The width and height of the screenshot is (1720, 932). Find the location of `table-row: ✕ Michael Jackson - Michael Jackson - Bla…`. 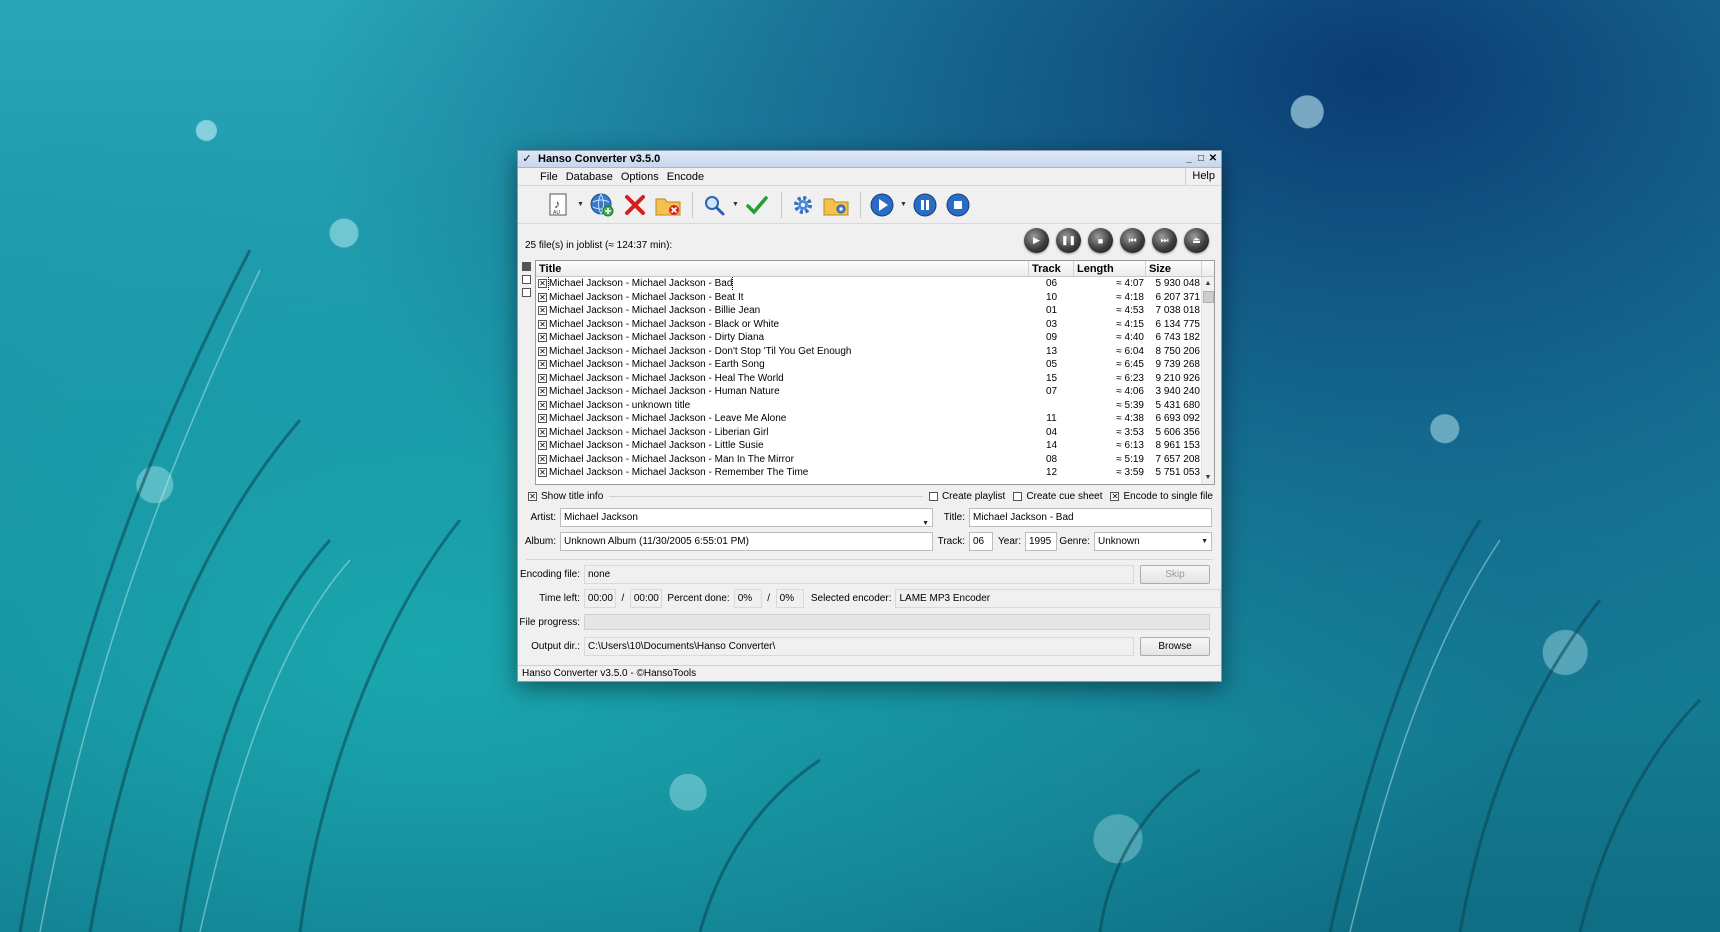

table-row: ✕ Michael Jackson - Michael Jackson - Bla… is located at coordinates (875, 325).